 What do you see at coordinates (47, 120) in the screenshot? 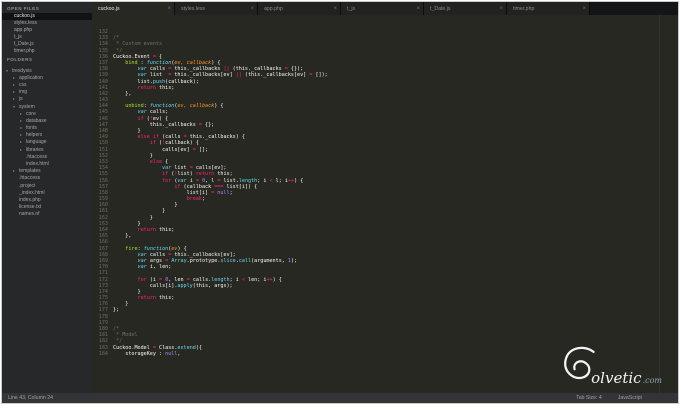
I see `folder-database: ▸ database` at bounding box center [47, 120].